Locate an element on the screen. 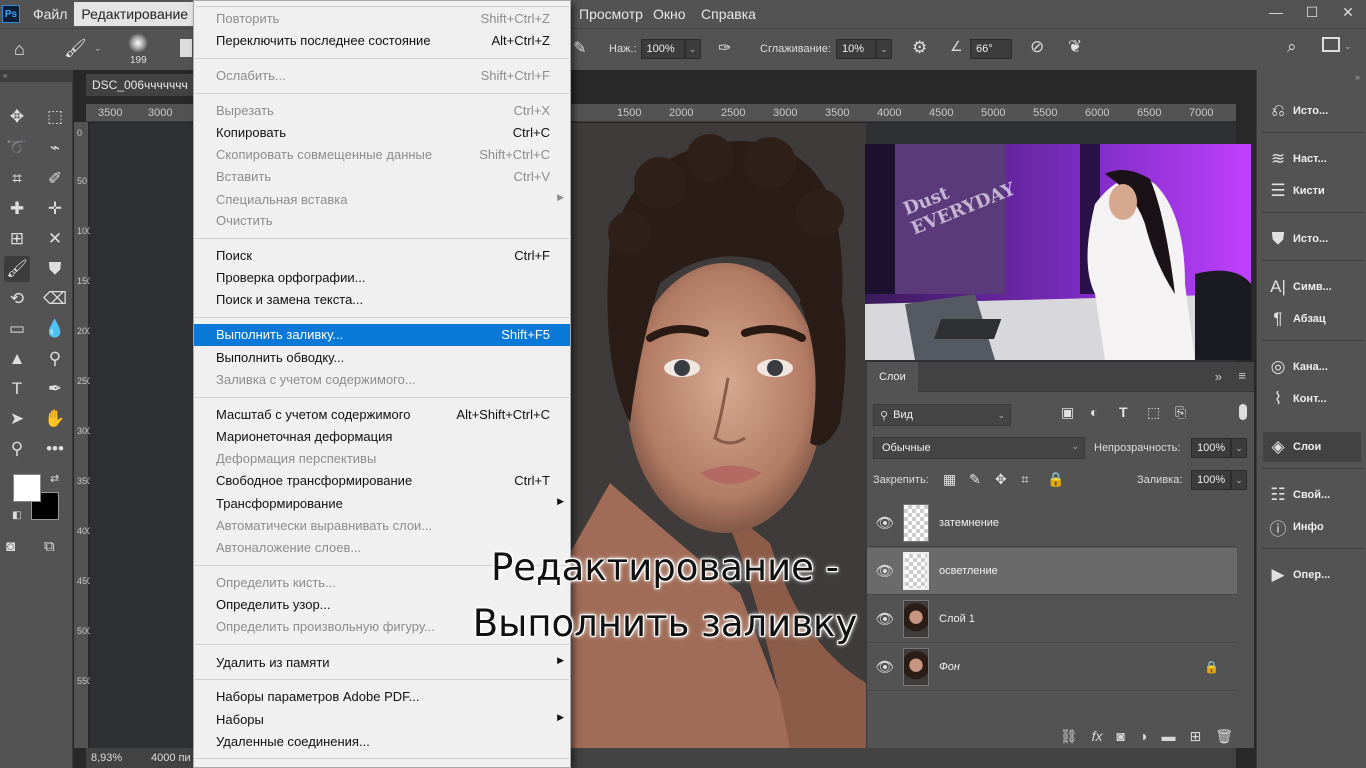 The height and width of the screenshot is (768, 1366). symmetry-icon: ❦ is located at coordinates (1075, 47).